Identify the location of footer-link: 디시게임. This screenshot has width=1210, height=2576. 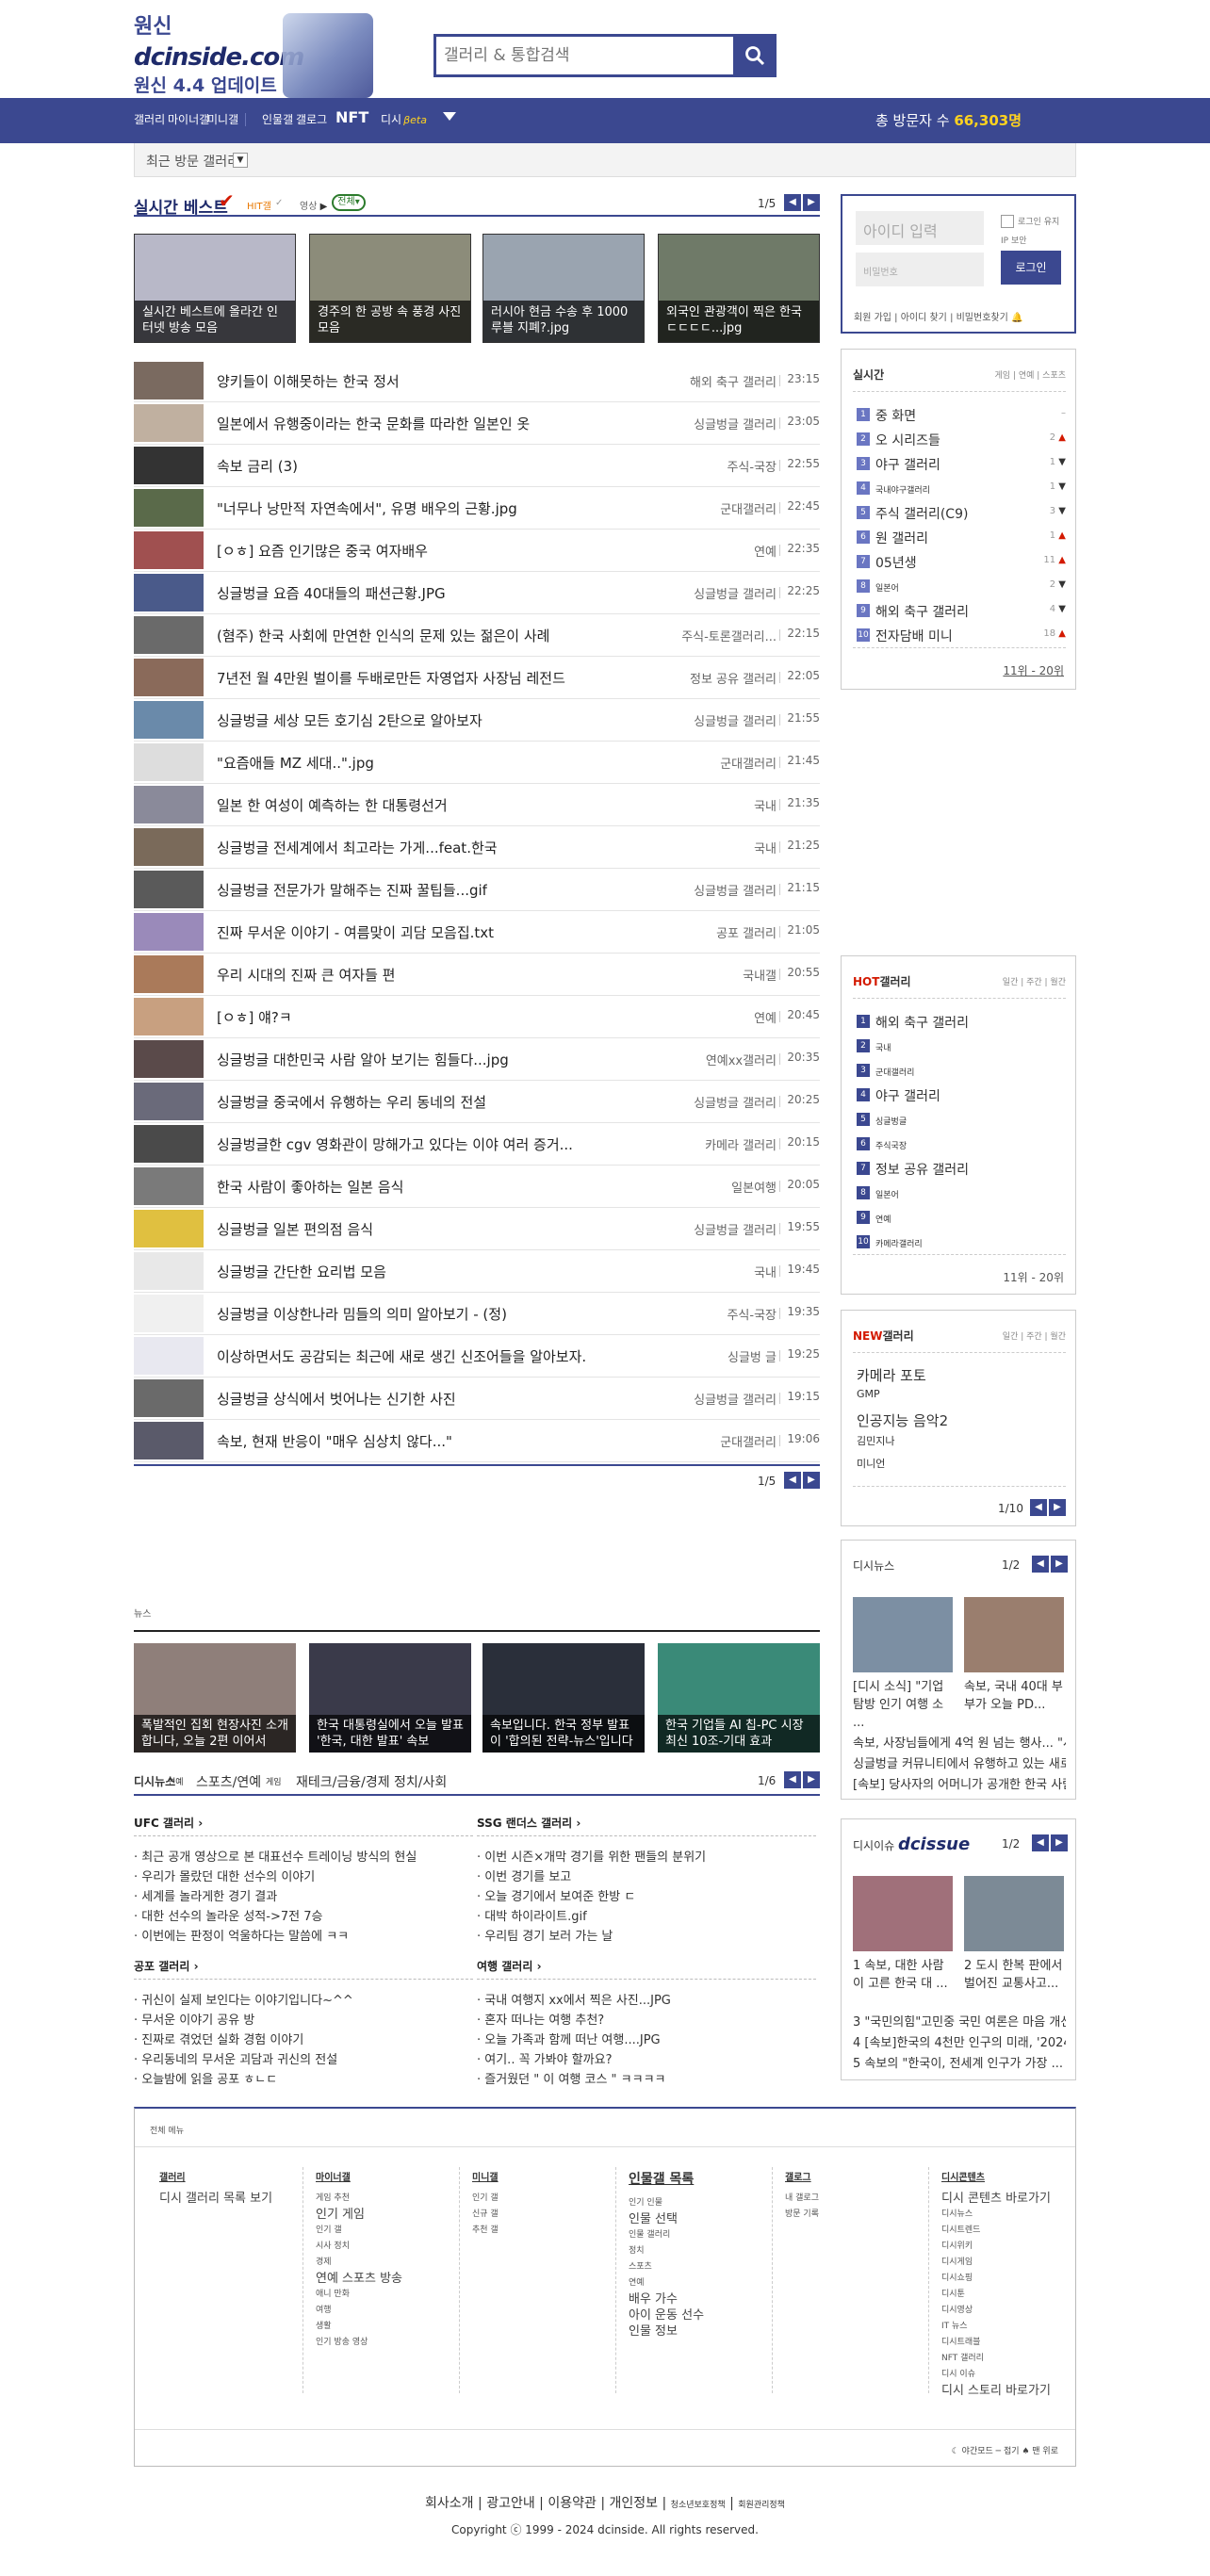
(1017, 2263).